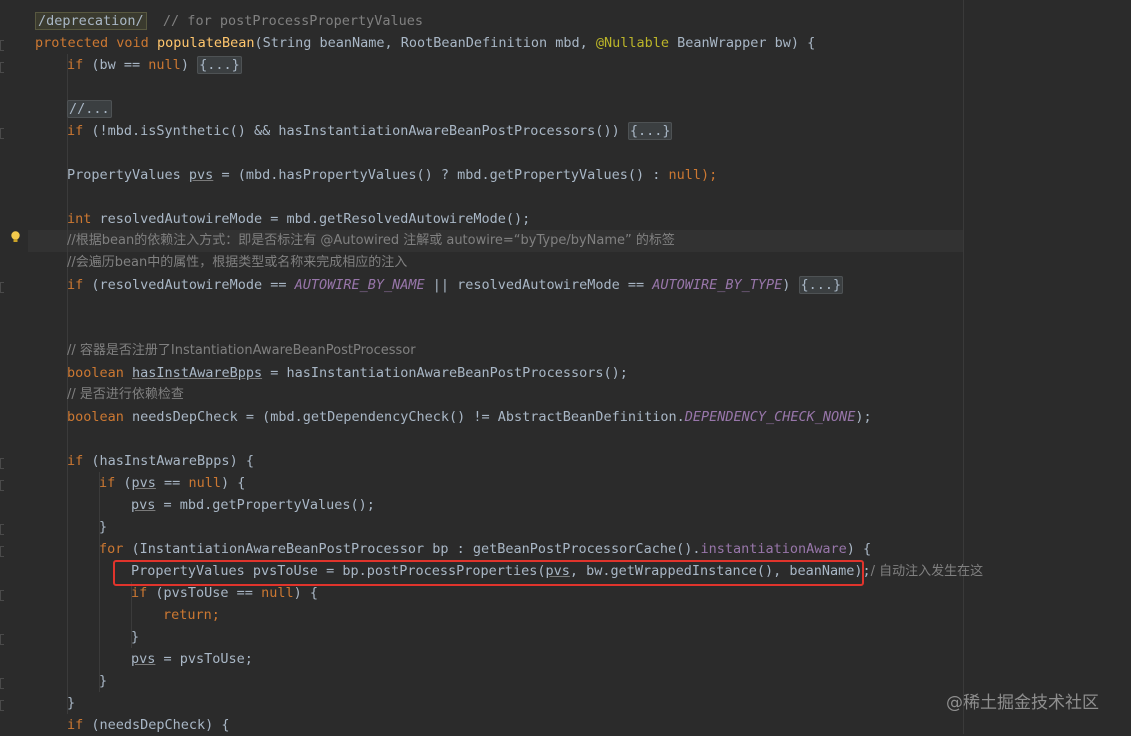 The height and width of the screenshot is (736, 1131). Describe the element at coordinates (204, 659) in the screenshot. I see `code-text: = pvsToUse;` at that location.